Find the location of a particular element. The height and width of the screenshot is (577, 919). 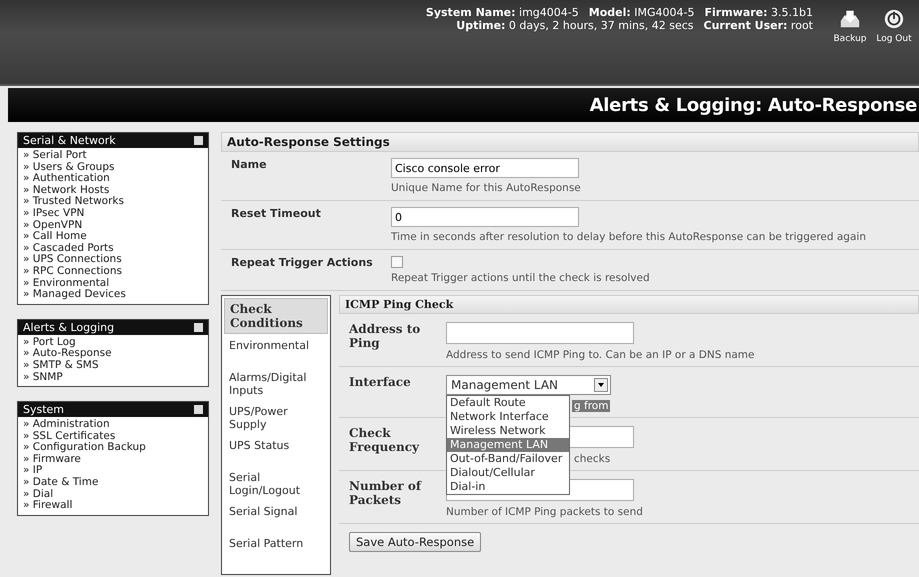

field-label: Number of Packets is located at coordinates (385, 494).